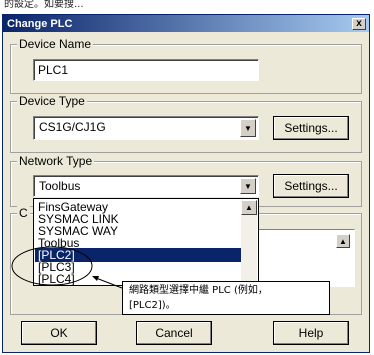 The width and height of the screenshot is (374, 355). What do you see at coordinates (56, 161) in the screenshot?
I see `network-type-label: Network Type` at bounding box center [56, 161].